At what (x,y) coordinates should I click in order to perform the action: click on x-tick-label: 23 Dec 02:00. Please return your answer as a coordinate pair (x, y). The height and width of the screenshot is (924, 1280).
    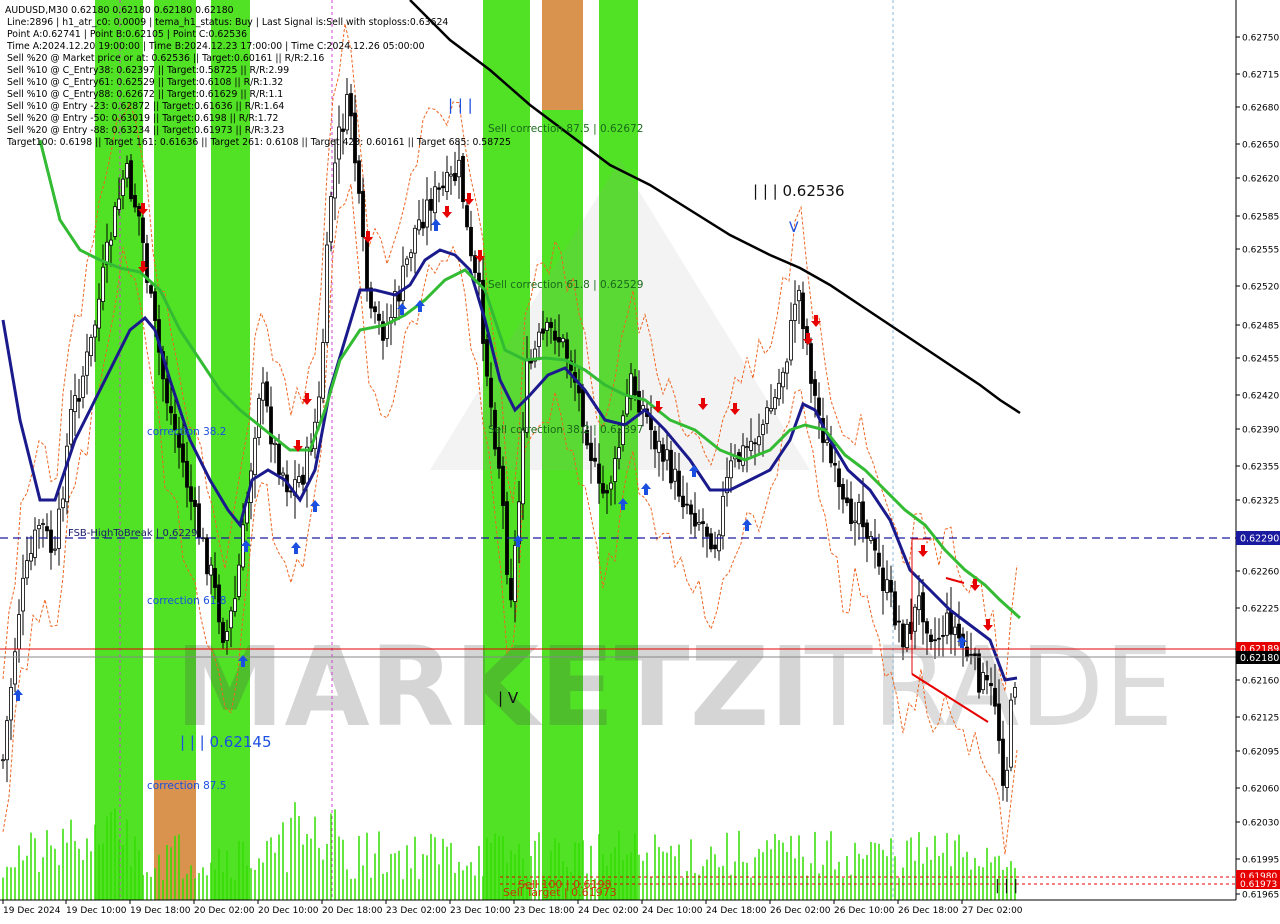
    Looking at the image, I should click on (416, 911).